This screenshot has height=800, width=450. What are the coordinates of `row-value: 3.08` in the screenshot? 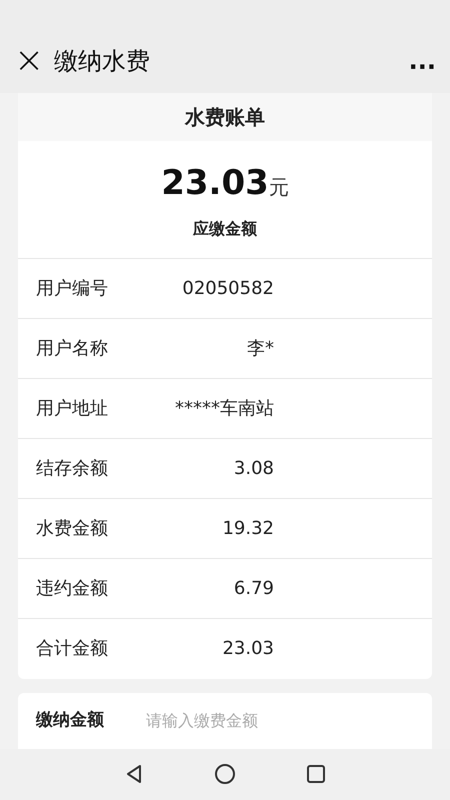 It's located at (253, 468).